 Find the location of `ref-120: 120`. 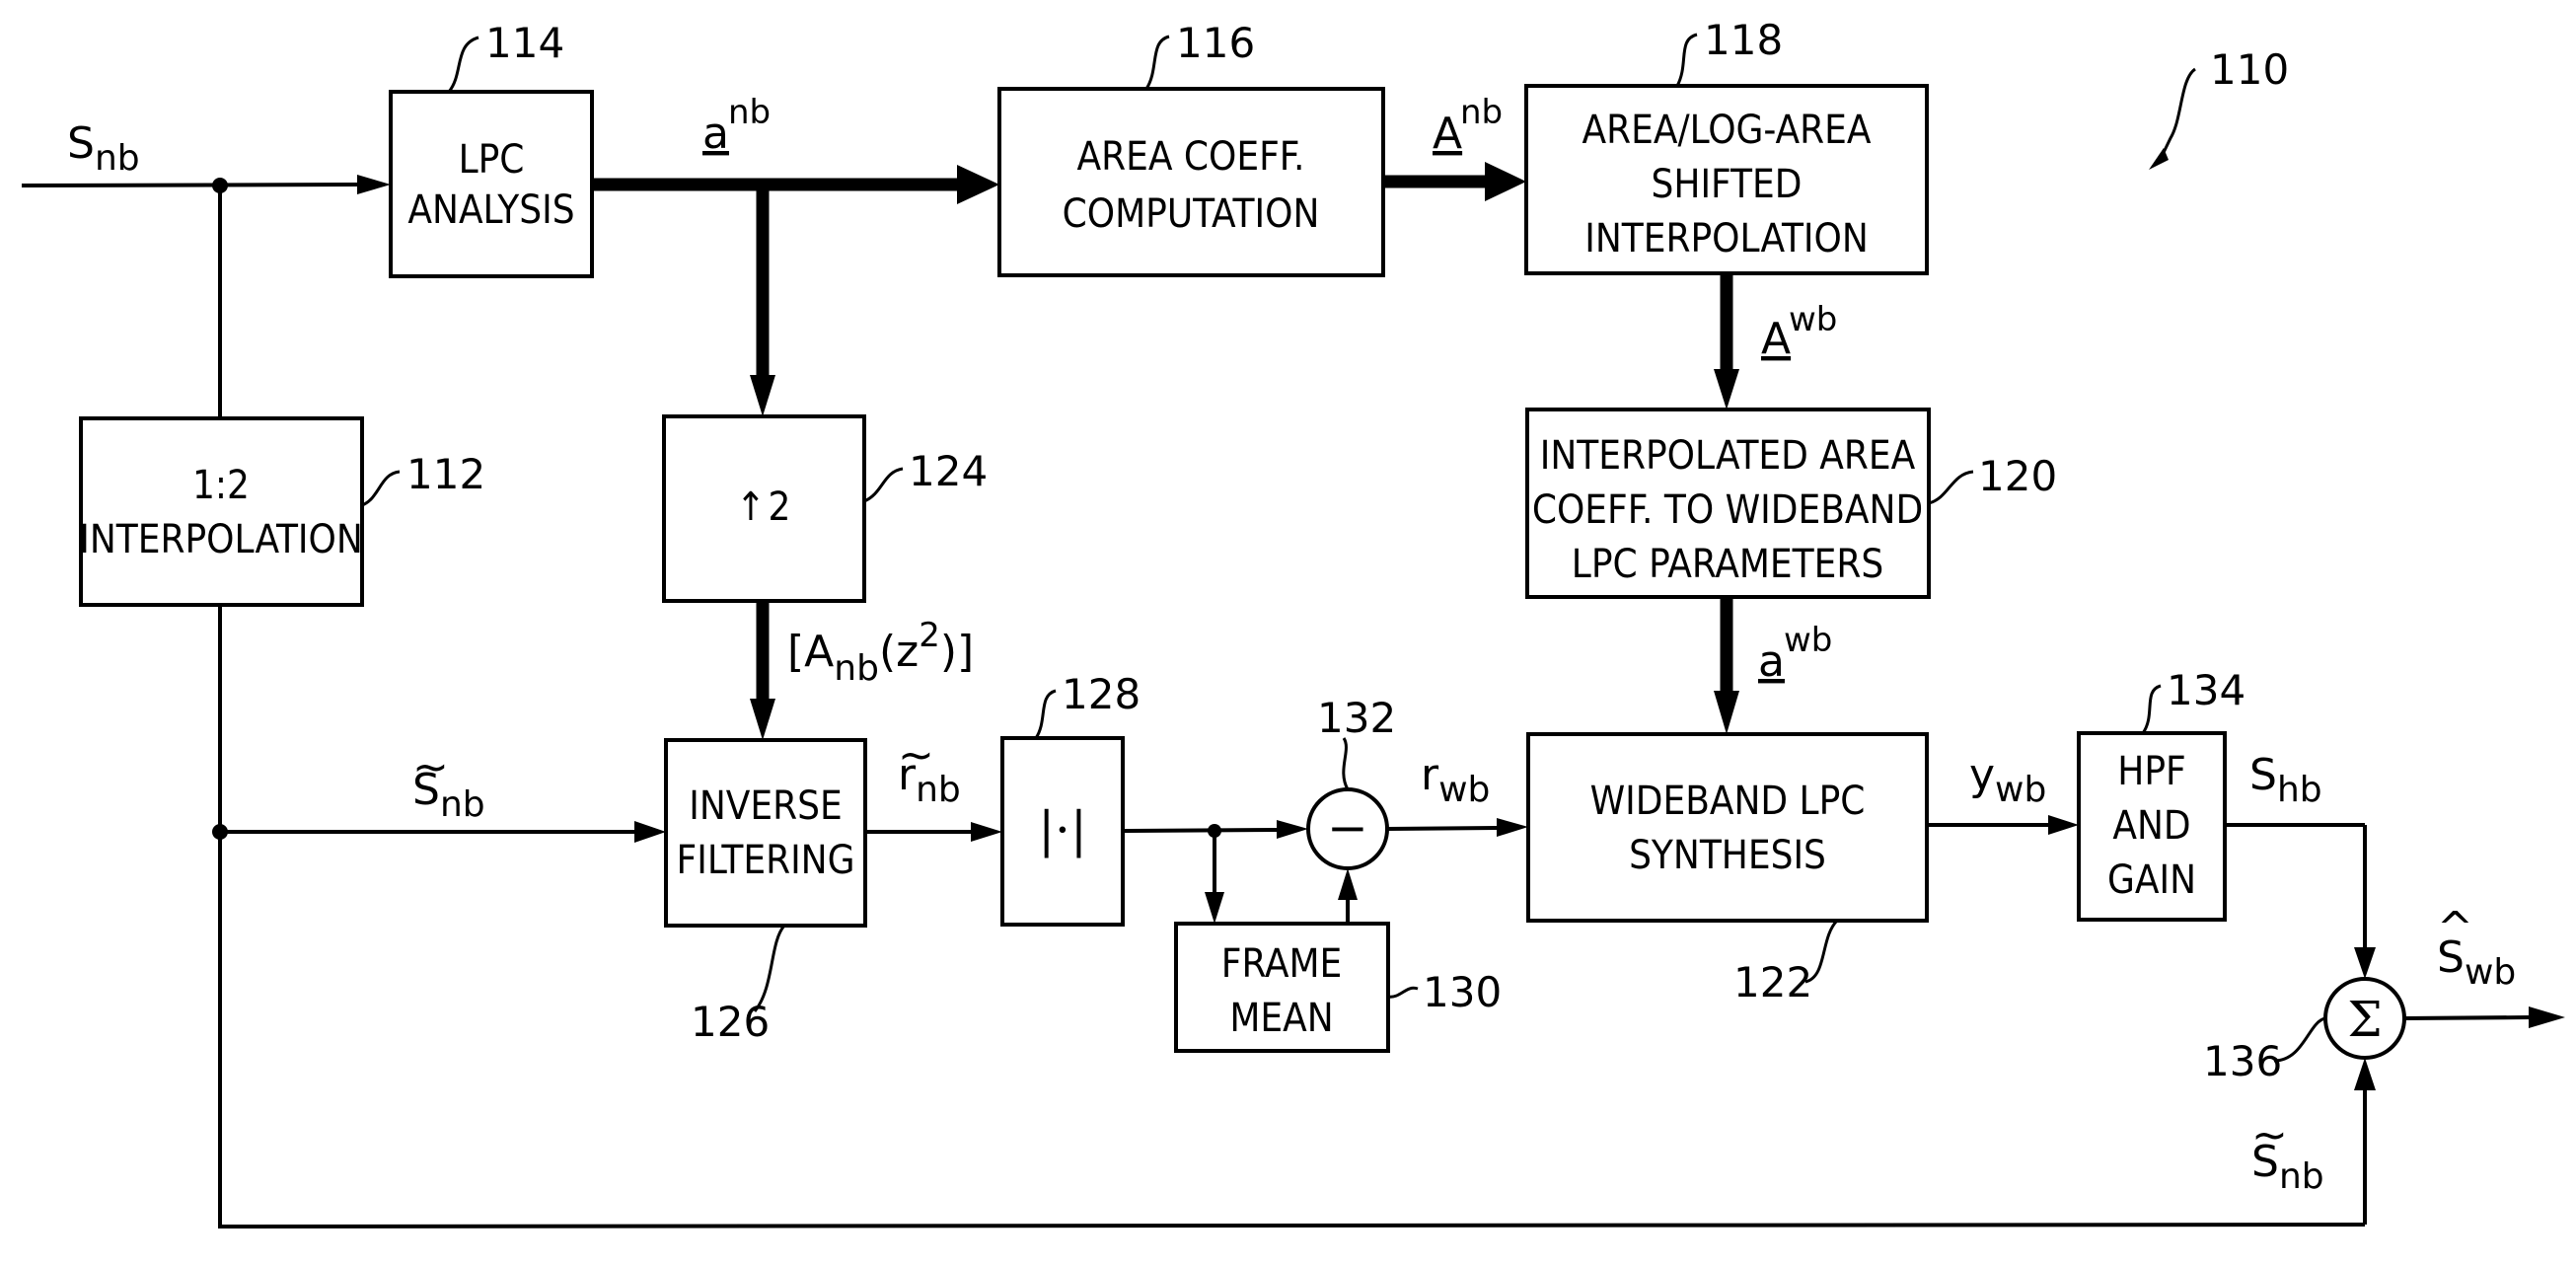

ref-120: 120 is located at coordinates (2017, 476).